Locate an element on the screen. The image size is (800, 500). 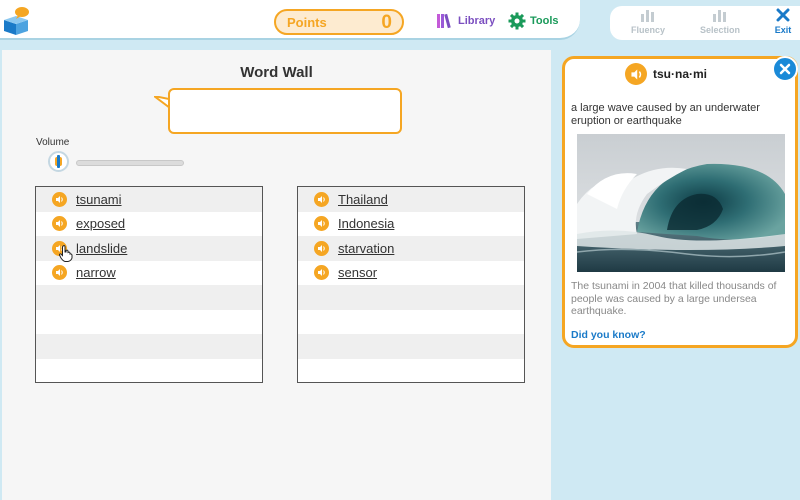
fluency-label: Fluency is located at coordinates (647, 30).